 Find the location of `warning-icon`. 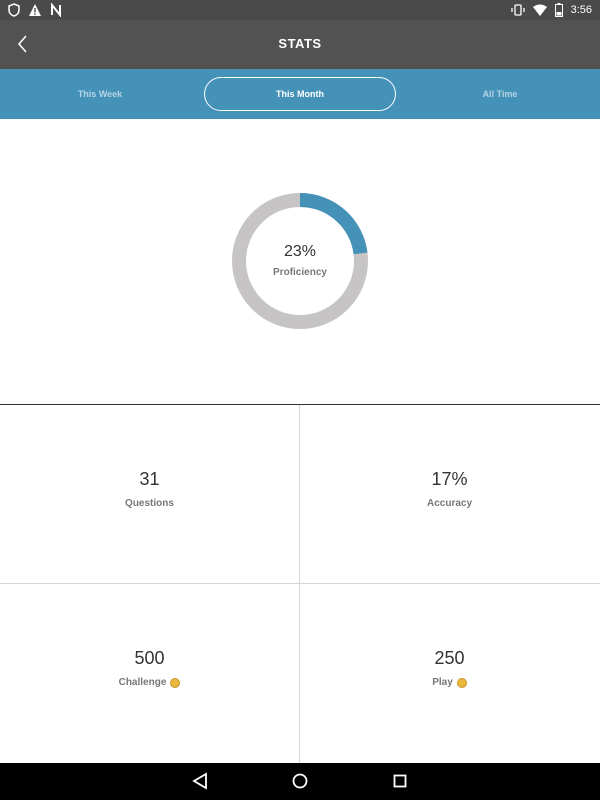

warning-icon is located at coordinates (35, 10).